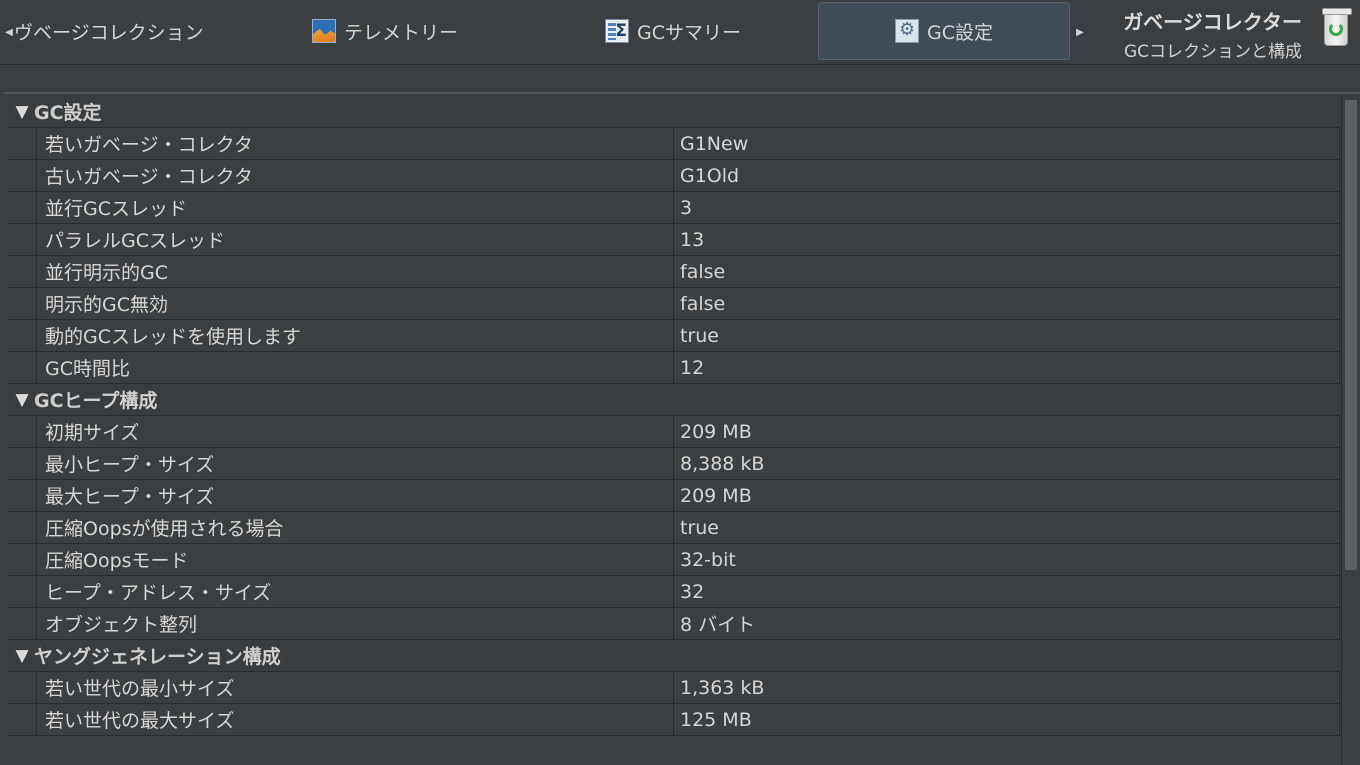 The image size is (1360, 765). What do you see at coordinates (355, 463) in the screenshot?
I see `property-name: 最小ヒープ・サイズ` at bounding box center [355, 463].